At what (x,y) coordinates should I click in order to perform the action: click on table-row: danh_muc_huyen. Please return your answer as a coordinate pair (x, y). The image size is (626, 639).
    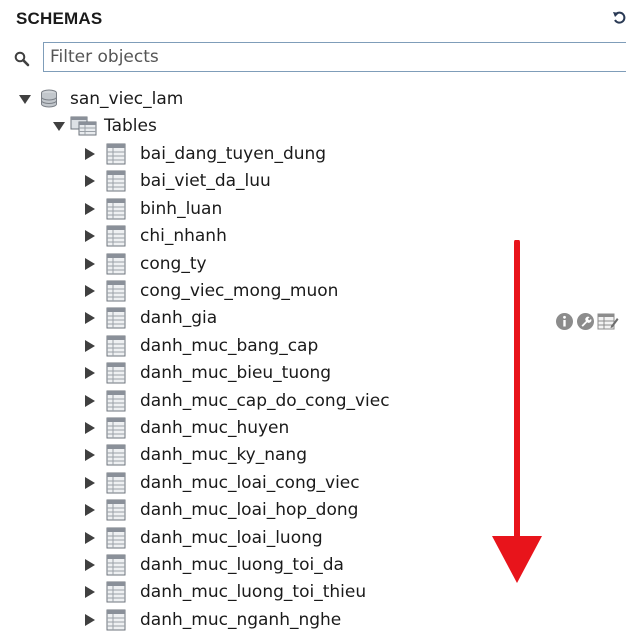
    Looking at the image, I should click on (186, 428).